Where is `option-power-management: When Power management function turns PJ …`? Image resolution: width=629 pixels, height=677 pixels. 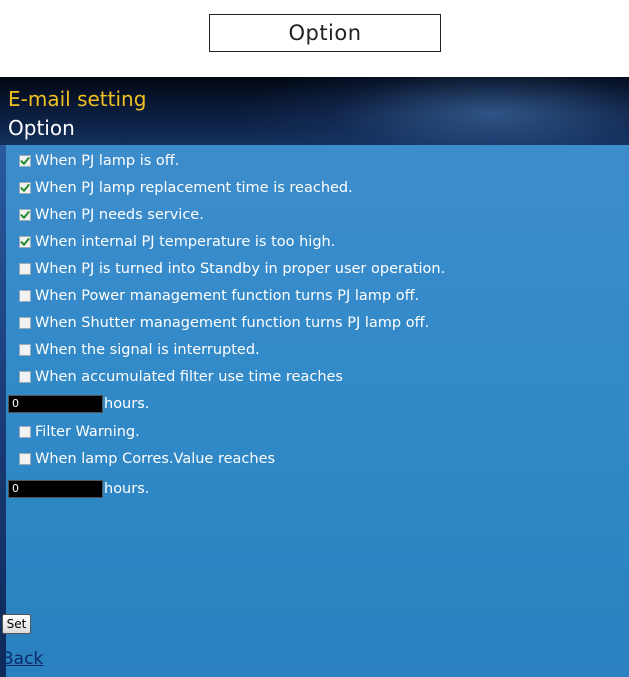
option-power-management: When Power management function turns PJ … is located at coordinates (219, 296).